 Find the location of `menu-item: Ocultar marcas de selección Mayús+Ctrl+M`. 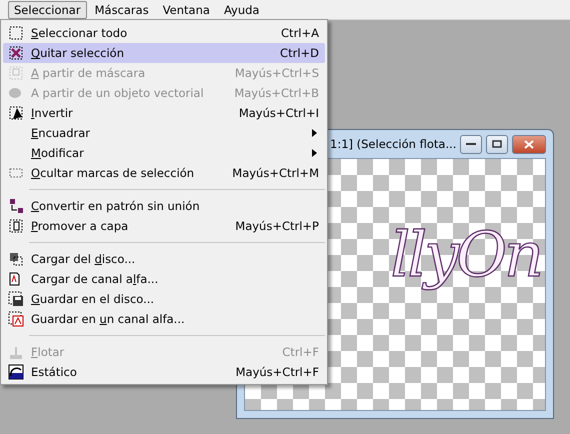

menu-item: Ocultar marcas de selección Mayús+Ctrl+M is located at coordinates (164, 173).